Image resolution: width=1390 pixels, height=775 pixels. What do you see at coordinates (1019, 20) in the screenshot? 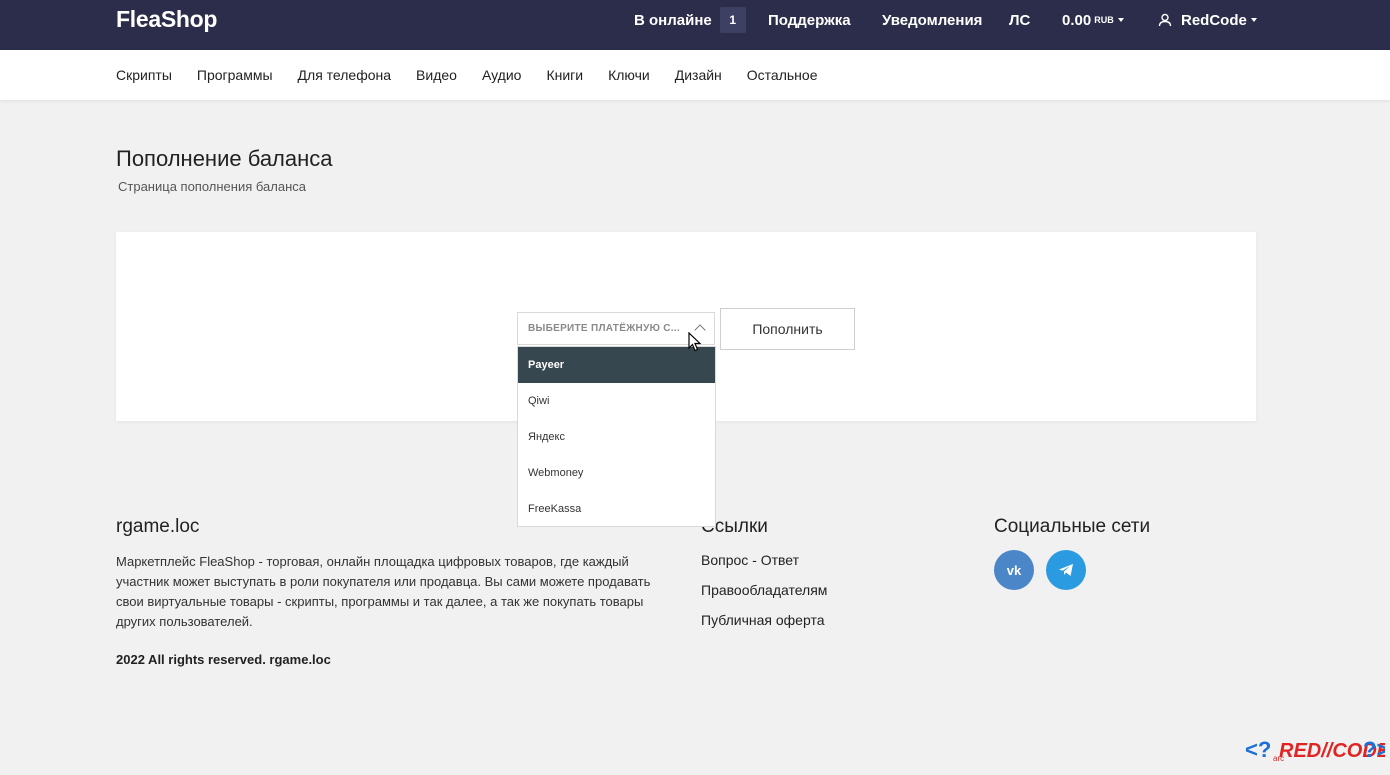
I see `nav-messages: ЛС` at bounding box center [1019, 20].